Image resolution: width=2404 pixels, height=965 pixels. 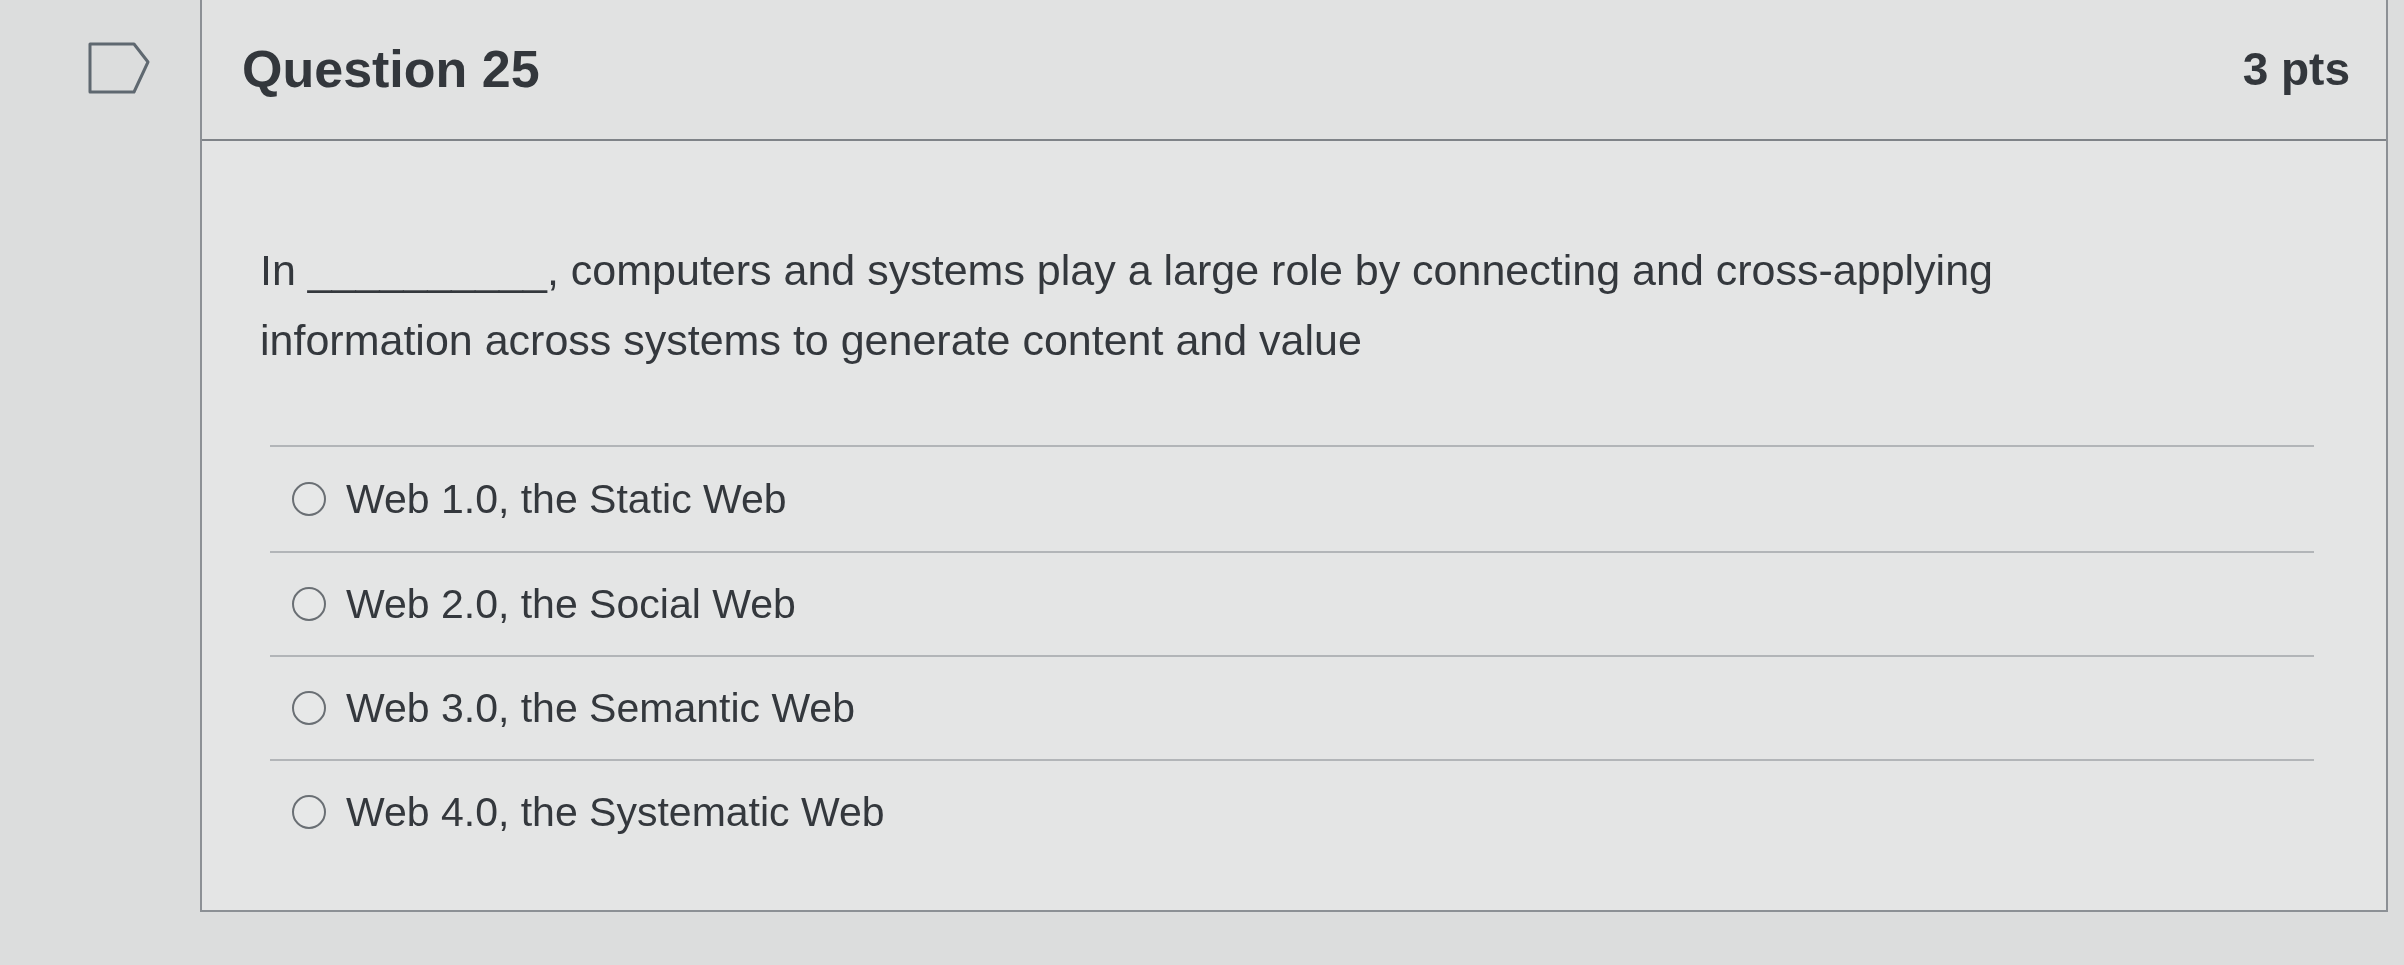 I want to click on answer-option: Web 3.0, the Semantic Web, so click(x=600, y=708).